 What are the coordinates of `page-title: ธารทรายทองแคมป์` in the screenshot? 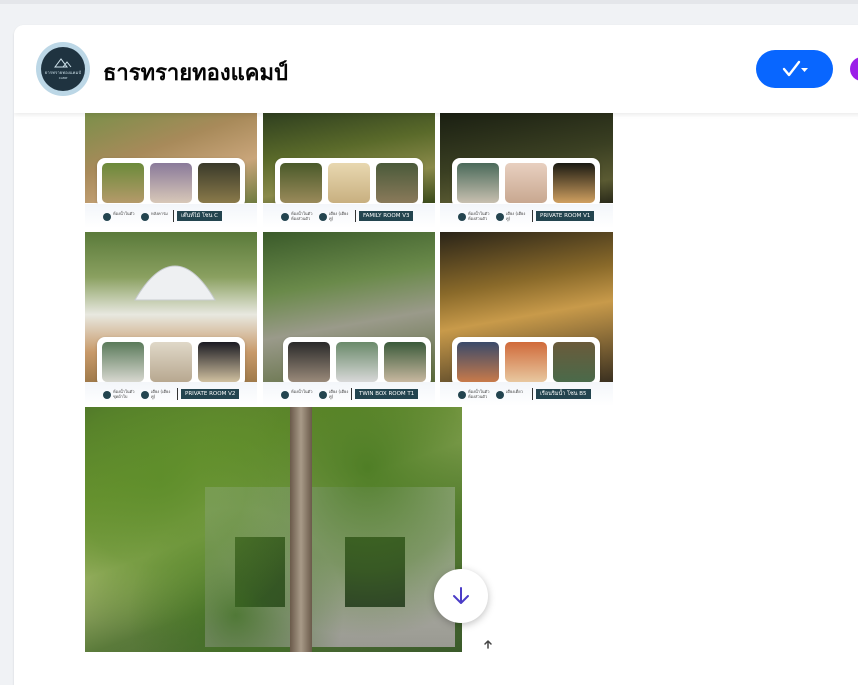 It's located at (195, 72).